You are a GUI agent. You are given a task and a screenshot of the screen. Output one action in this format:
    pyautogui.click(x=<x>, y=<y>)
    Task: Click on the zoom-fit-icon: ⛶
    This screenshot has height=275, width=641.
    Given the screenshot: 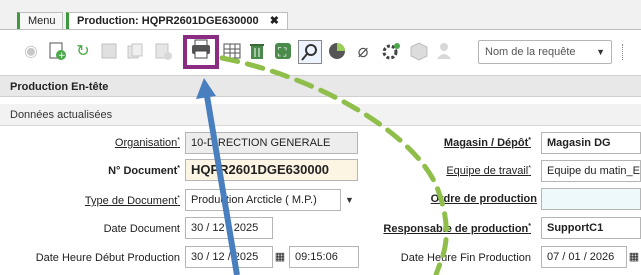 What is the action you would take?
    pyautogui.click(x=283, y=51)
    